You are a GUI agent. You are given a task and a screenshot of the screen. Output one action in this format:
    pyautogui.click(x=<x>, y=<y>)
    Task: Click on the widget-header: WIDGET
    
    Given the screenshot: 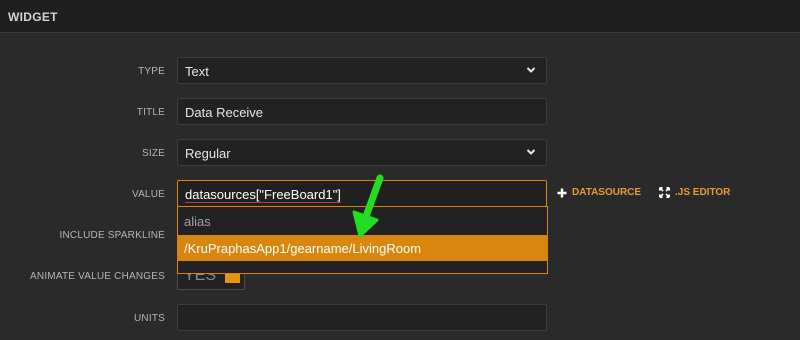 What is the action you would take?
    pyautogui.click(x=400, y=16)
    